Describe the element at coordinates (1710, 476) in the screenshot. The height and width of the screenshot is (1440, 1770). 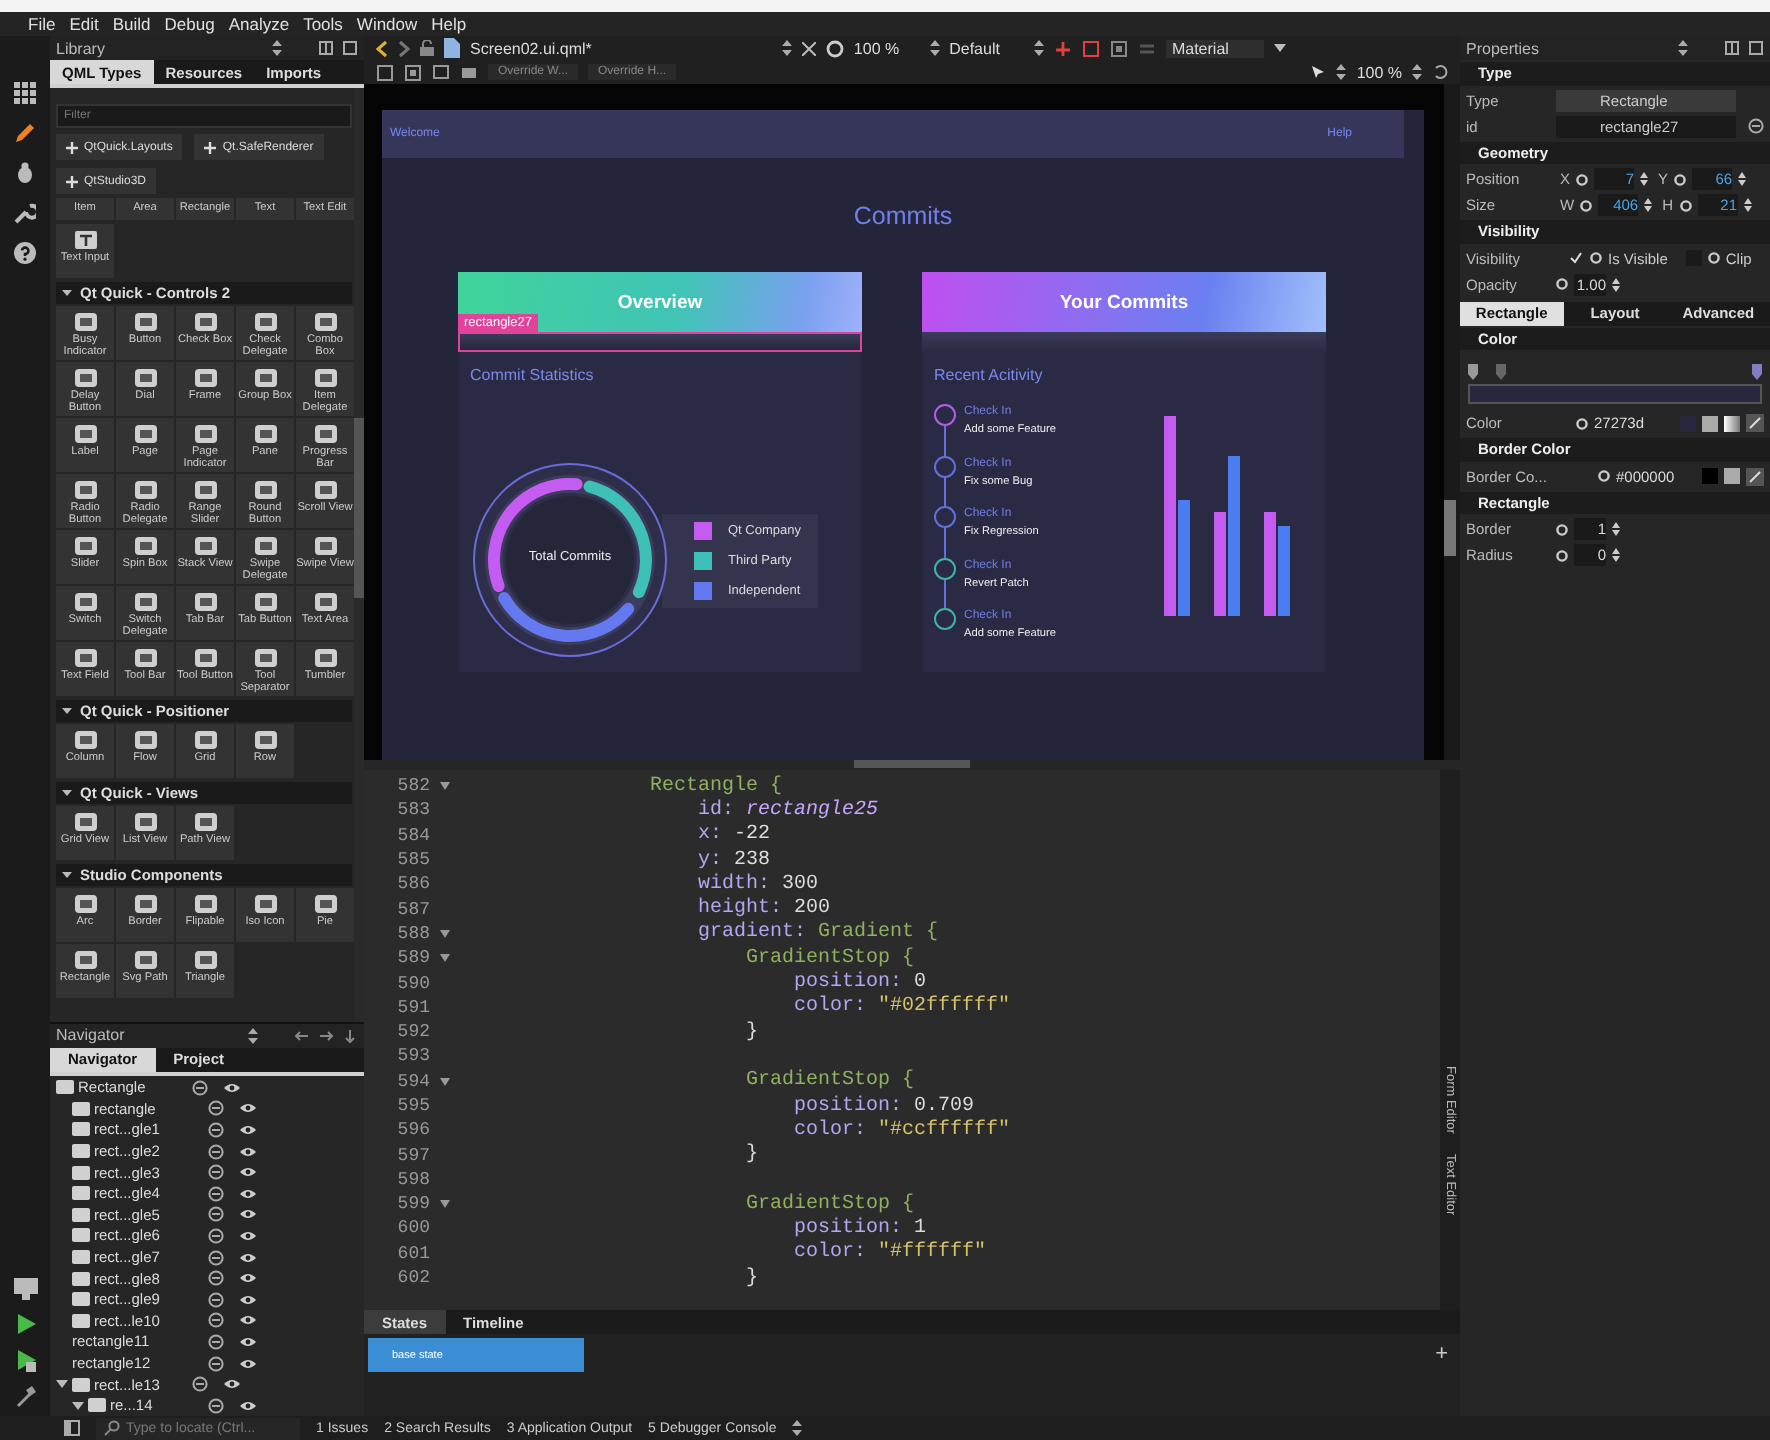
I see `color-swatch` at that location.